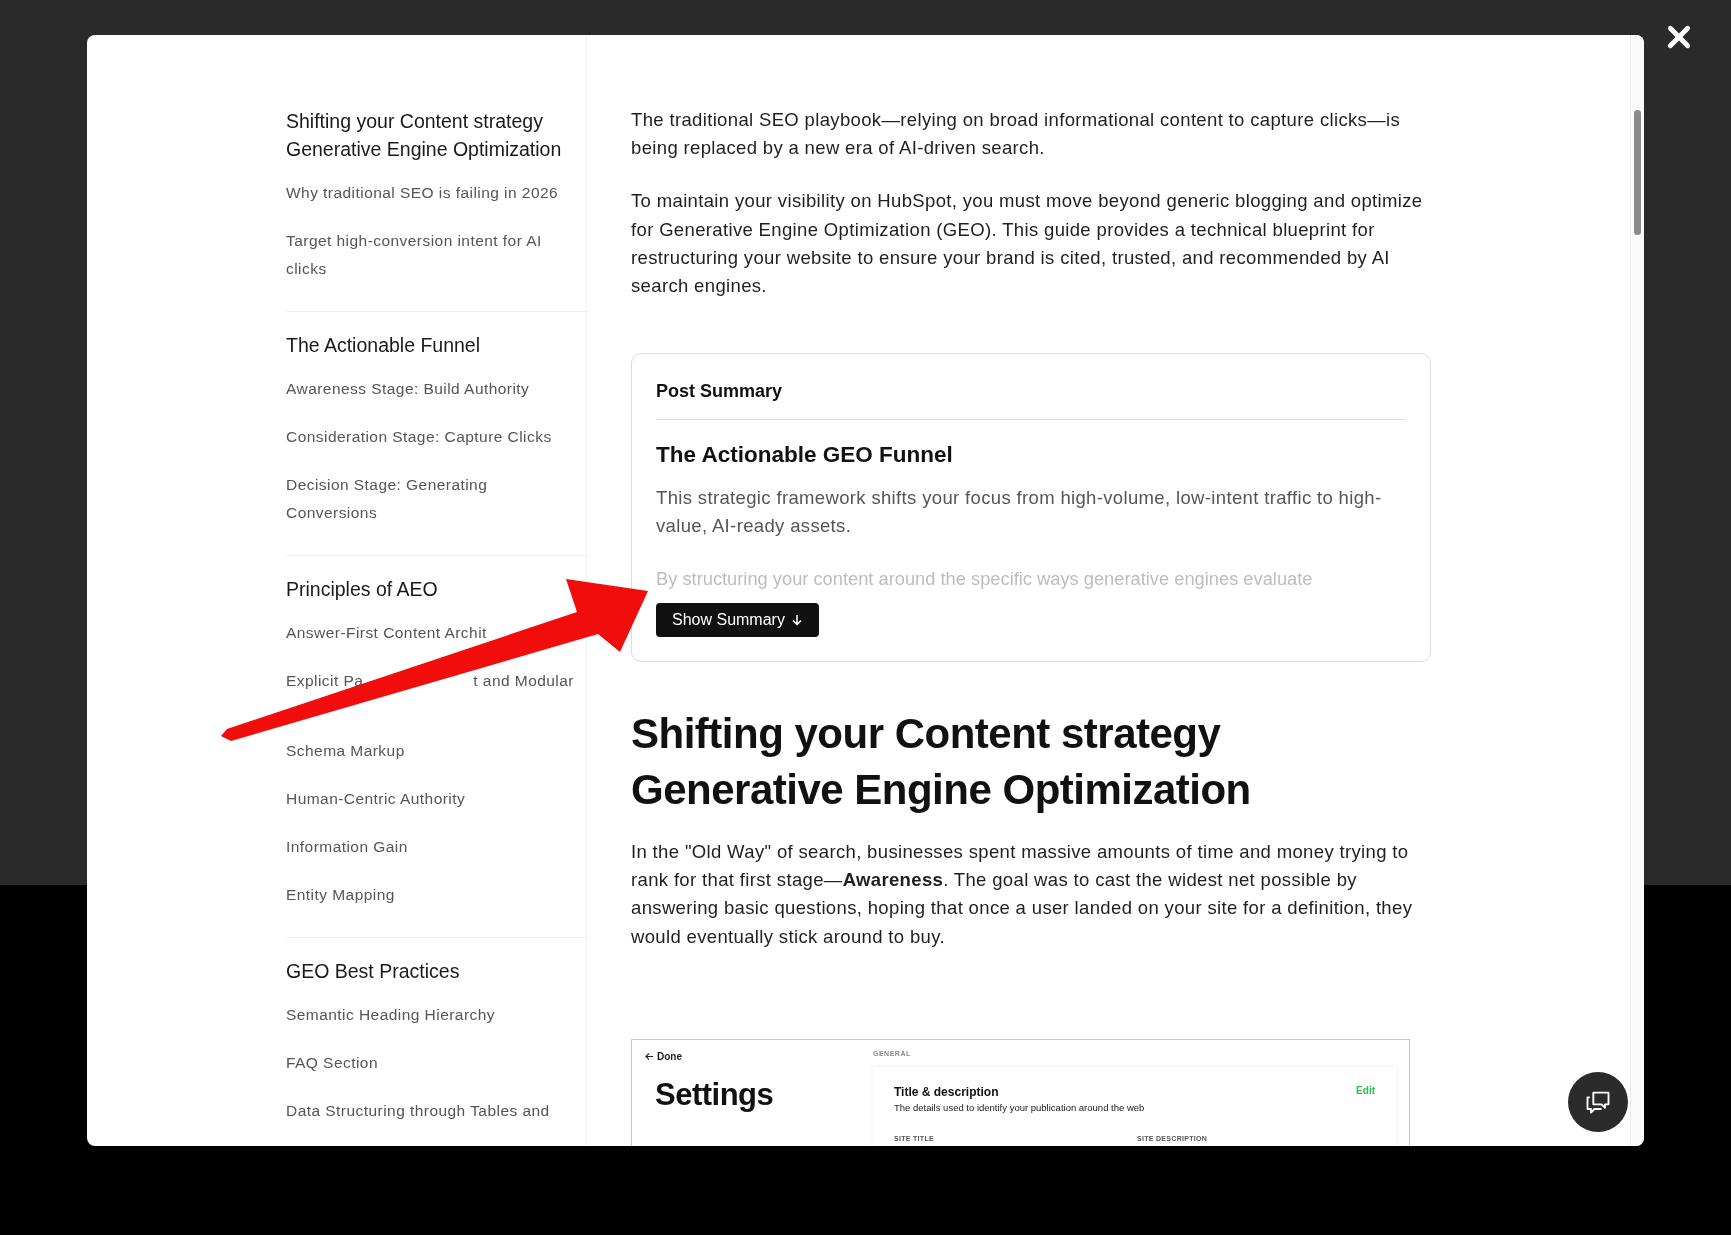  What do you see at coordinates (715, 1094) in the screenshot?
I see `settings-title: Settings` at bounding box center [715, 1094].